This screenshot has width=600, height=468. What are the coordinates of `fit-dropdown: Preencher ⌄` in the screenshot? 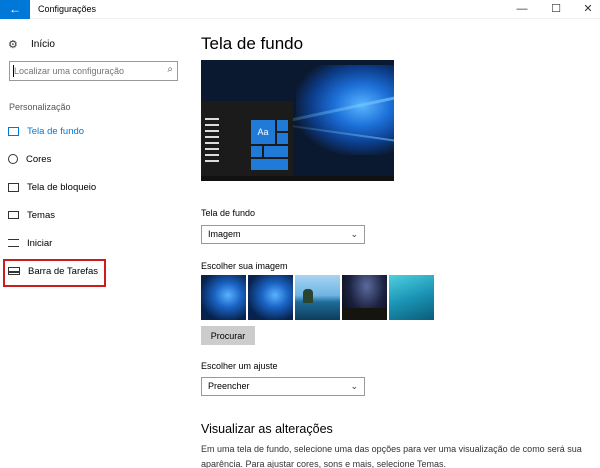 It's located at (283, 386).